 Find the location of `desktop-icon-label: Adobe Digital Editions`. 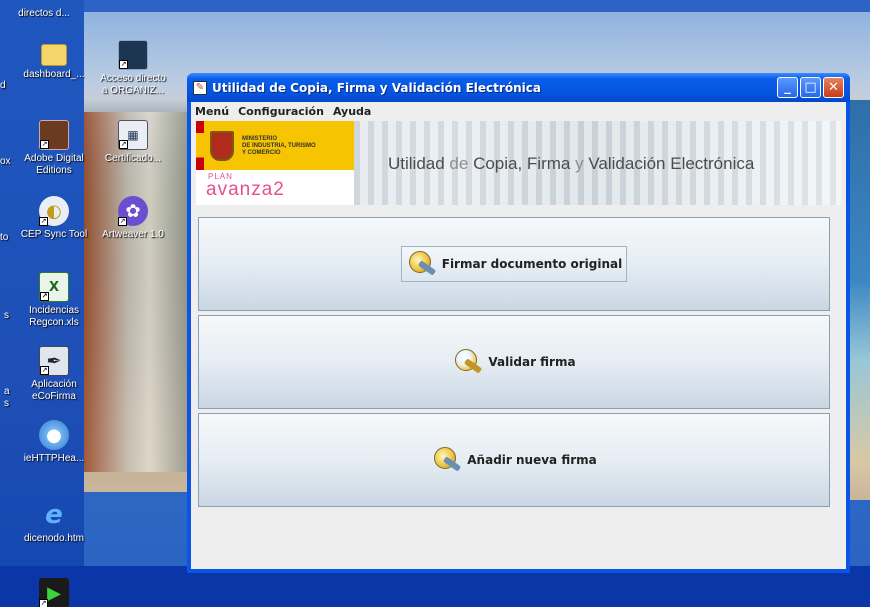

desktop-icon-label: Adobe Digital Editions is located at coordinates (54, 164).